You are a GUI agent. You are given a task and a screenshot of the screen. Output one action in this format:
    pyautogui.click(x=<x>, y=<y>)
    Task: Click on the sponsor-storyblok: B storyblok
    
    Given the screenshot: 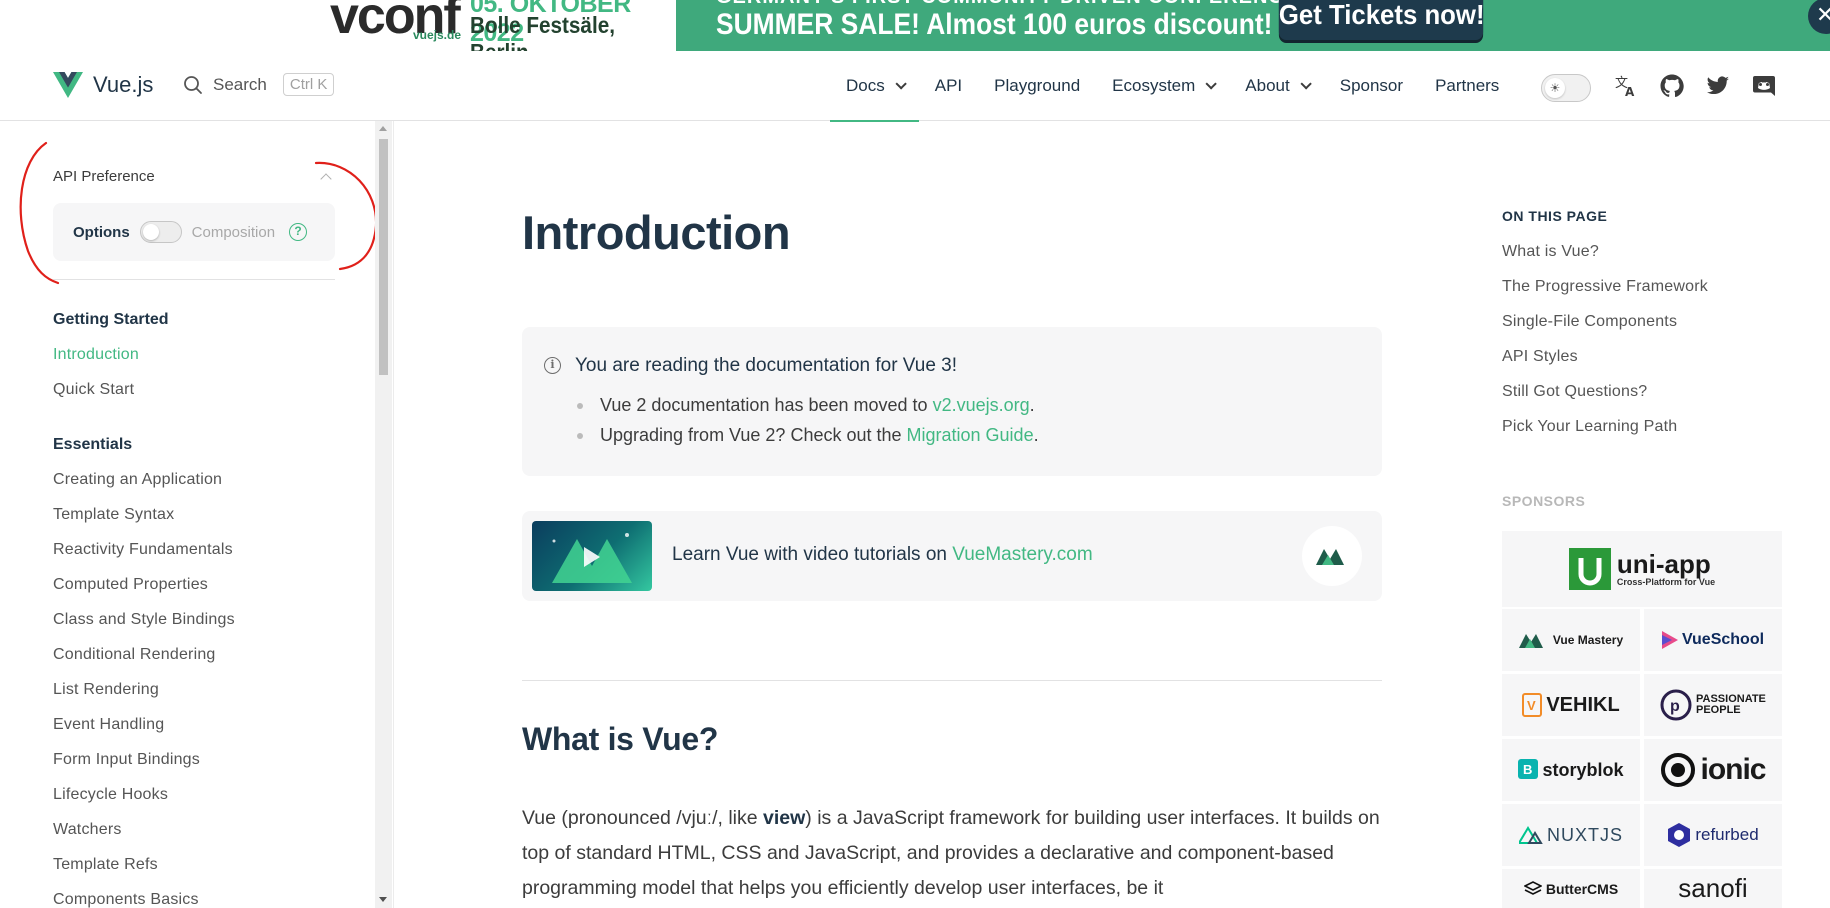 What is the action you would take?
    pyautogui.click(x=1571, y=770)
    